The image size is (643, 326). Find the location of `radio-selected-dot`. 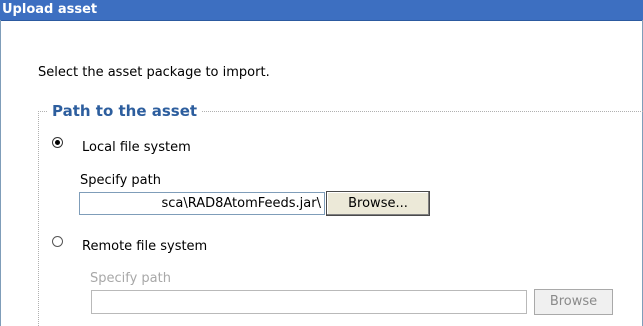

radio-selected-dot is located at coordinates (57, 142).